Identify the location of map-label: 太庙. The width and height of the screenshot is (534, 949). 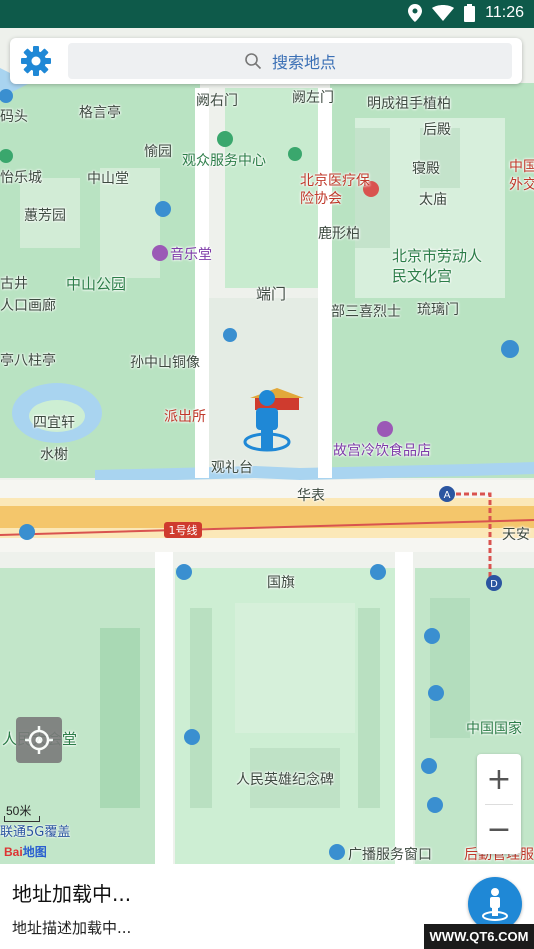
(433, 200).